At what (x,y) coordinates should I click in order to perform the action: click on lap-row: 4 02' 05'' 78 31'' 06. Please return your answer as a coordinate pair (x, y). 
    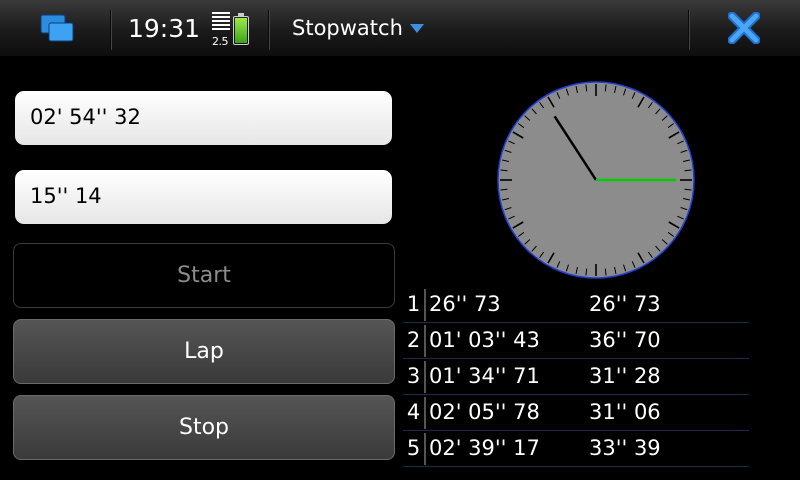
    Looking at the image, I should click on (576, 413).